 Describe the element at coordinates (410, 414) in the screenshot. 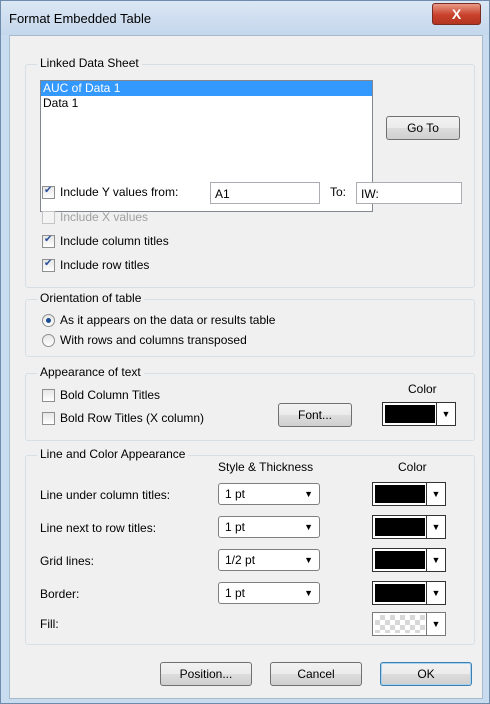

I see `text-color-swatch` at that location.